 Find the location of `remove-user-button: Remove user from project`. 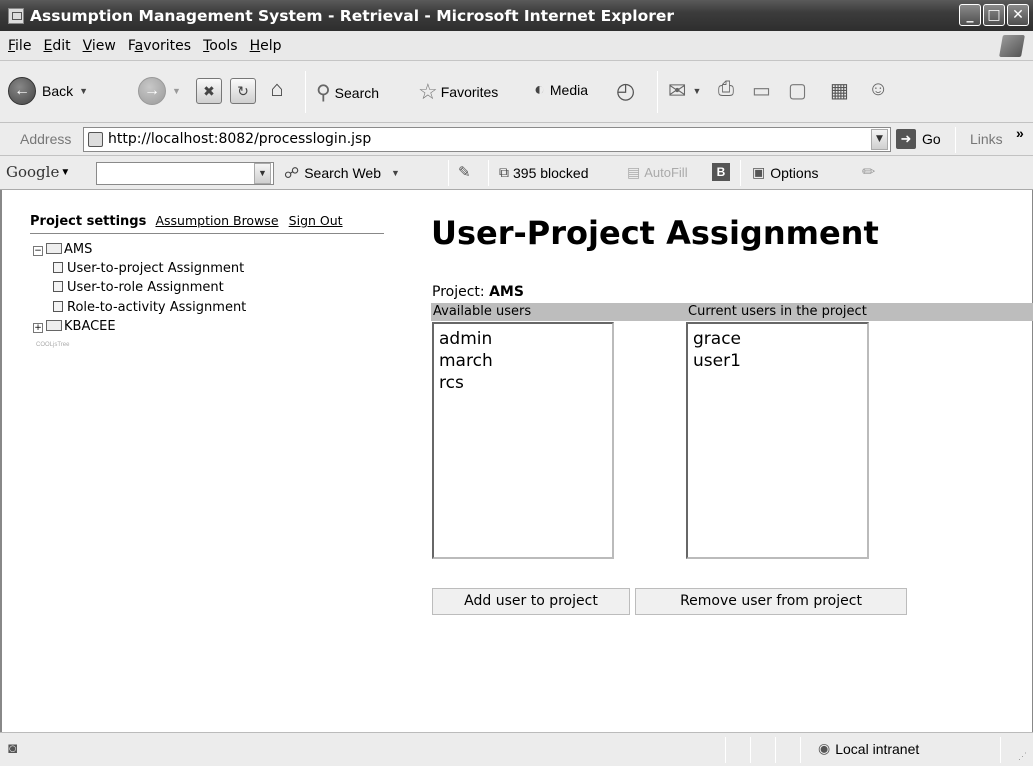

remove-user-button: Remove user from project is located at coordinates (771, 601).